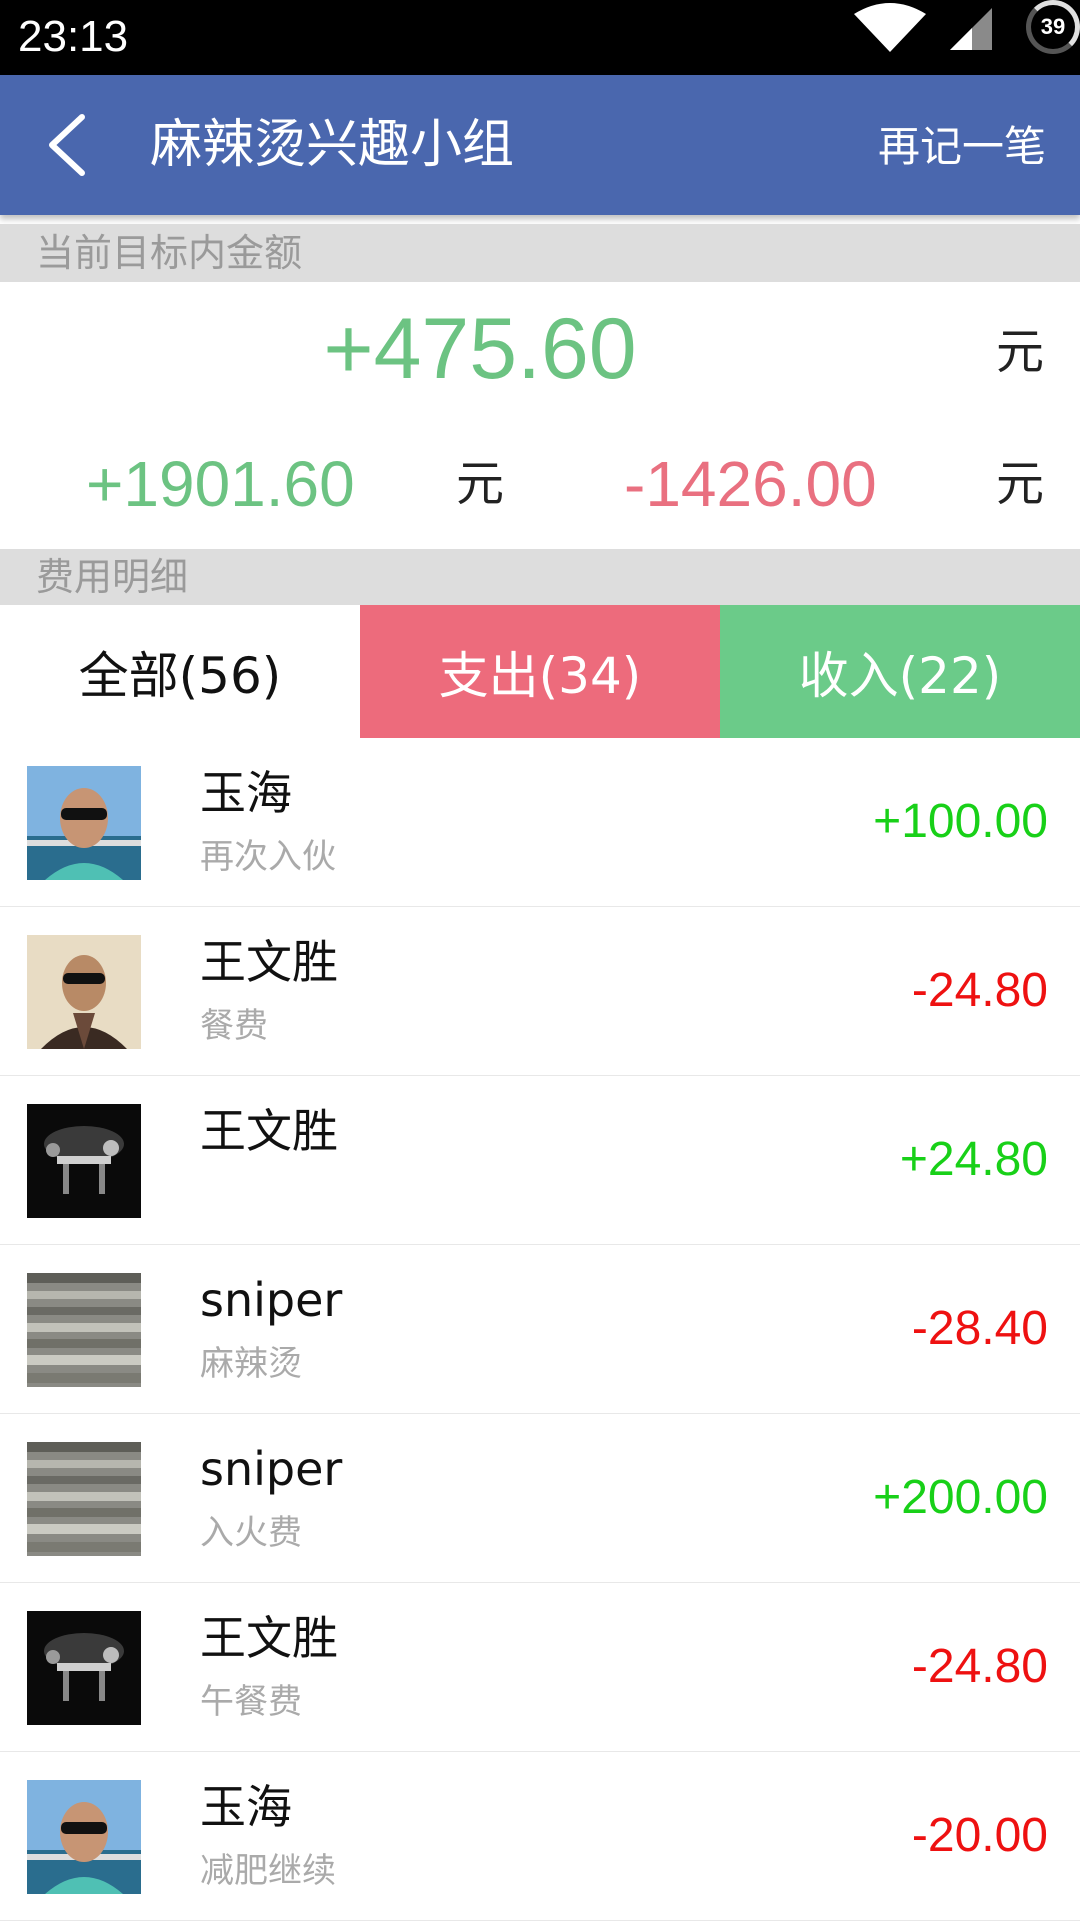 The image size is (1080, 1921). I want to click on record-amount: +200.00, so click(960, 1497).